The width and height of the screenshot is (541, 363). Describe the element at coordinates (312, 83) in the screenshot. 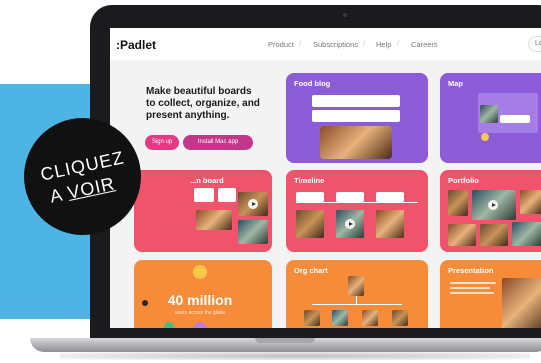

I see `card-title: Food blog` at that location.